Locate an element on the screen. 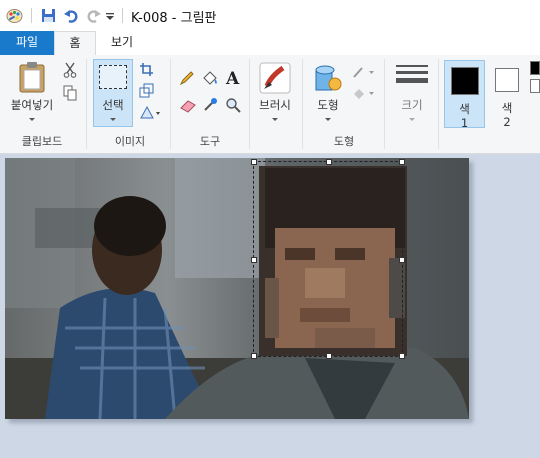 This screenshot has width=540, height=458. select-icon is located at coordinates (113, 77).